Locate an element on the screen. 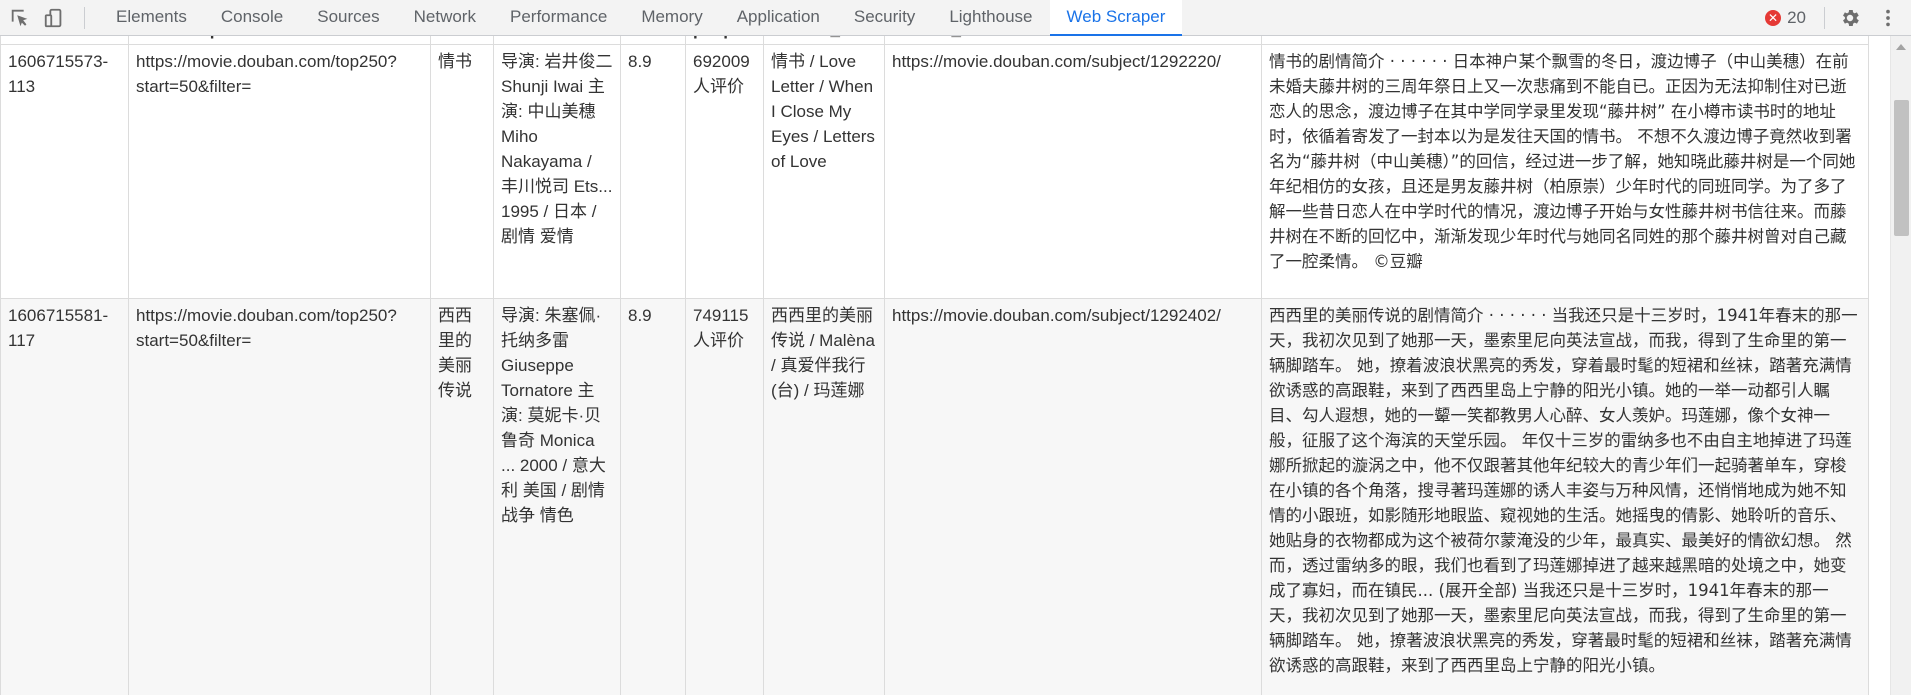 This screenshot has height=695, width=1911. cell-order-text: 1606715581-117 is located at coordinates (58, 328).